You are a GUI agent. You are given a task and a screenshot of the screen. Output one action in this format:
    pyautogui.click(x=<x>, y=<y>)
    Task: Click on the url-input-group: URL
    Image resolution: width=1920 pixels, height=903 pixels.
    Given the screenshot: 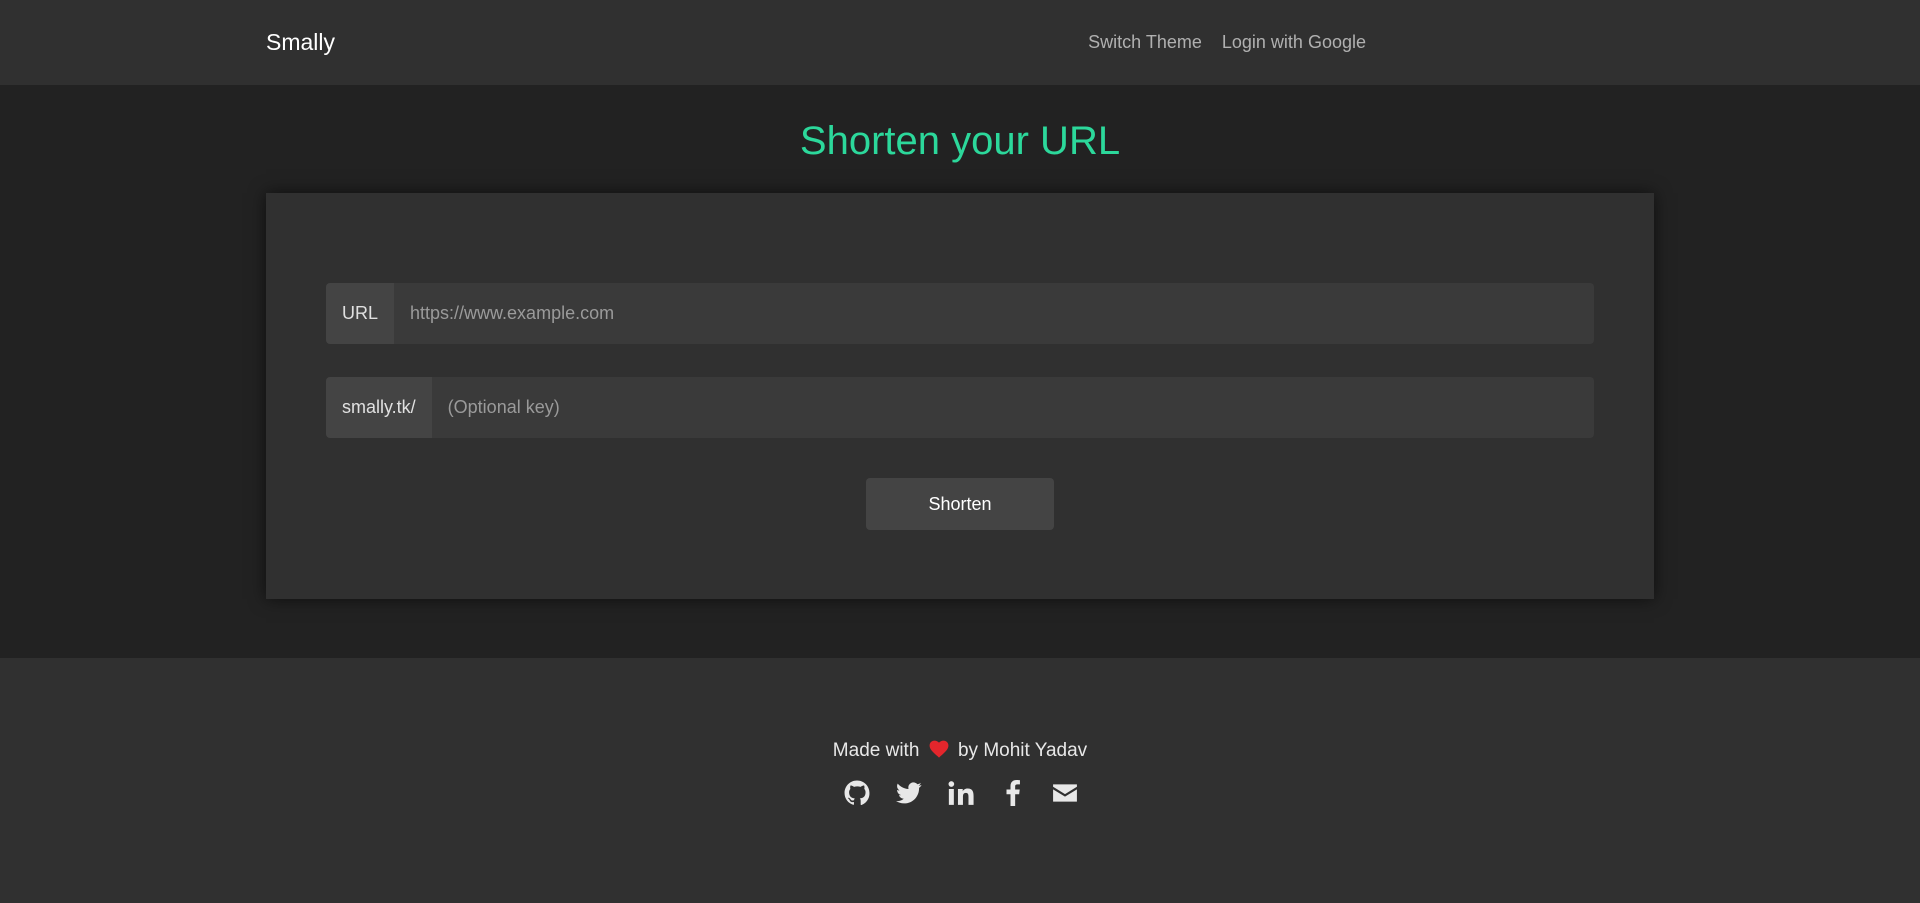 What is the action you would take?
    pyautogui.click(x=960, y=313)
    